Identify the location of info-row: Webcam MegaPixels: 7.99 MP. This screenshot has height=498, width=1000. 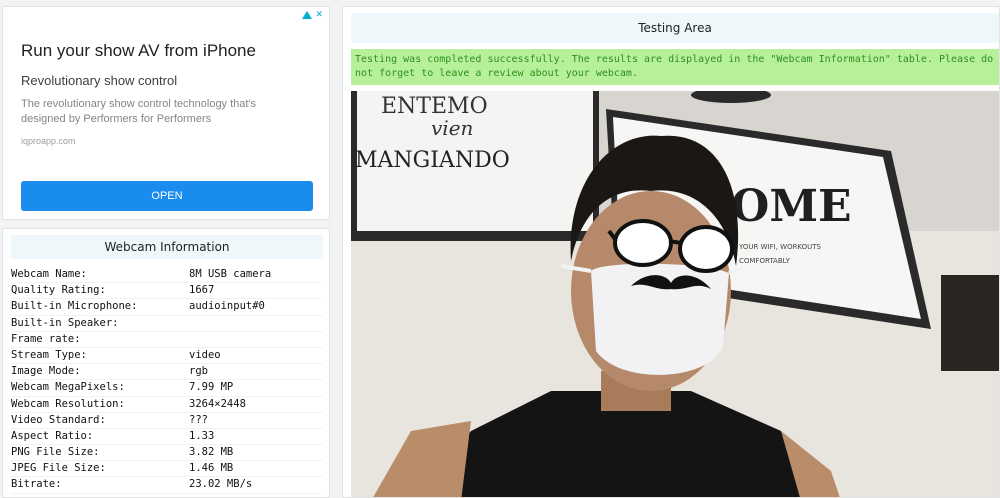
(167, 388).